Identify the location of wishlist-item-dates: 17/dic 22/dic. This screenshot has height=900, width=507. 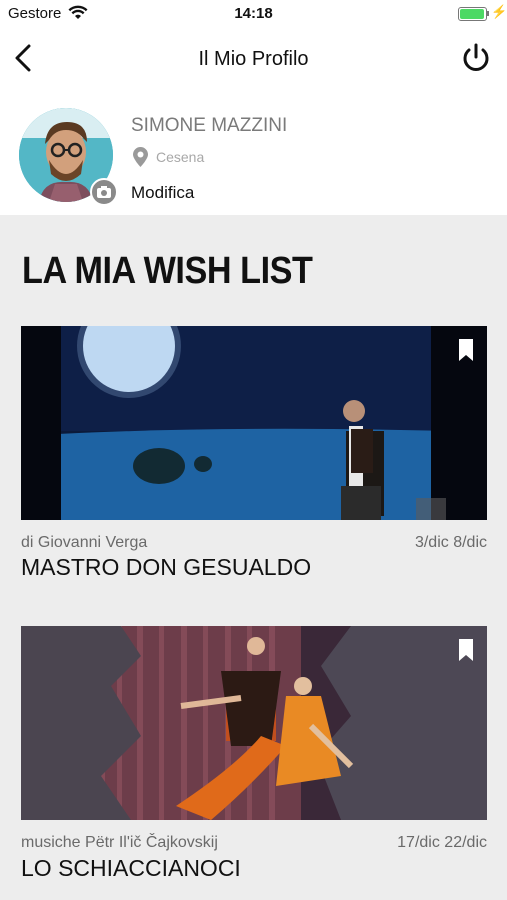
(442, 842).